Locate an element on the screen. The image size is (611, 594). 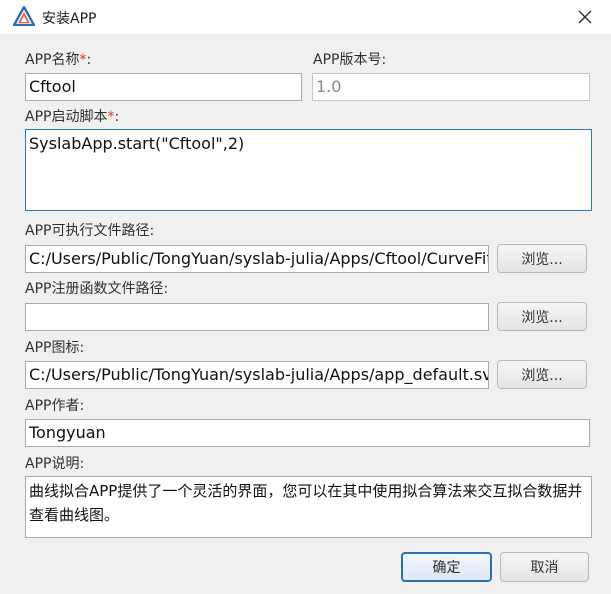
app-version-field: 1.0 is located at coordinates (451, 87).